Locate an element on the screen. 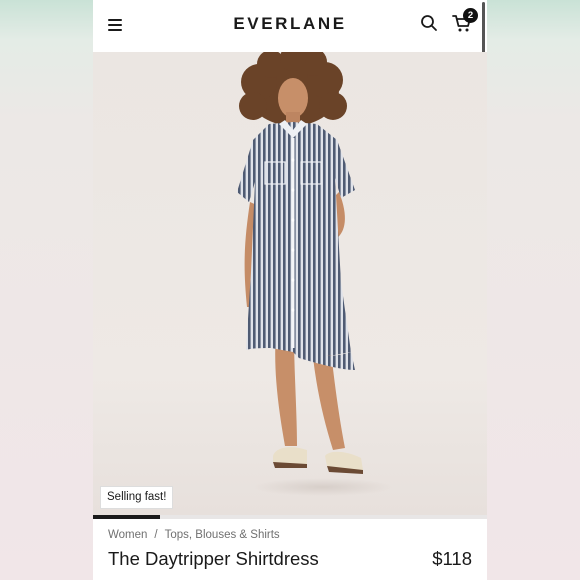 The width and height of the screenshot is (580, 580). site-header: EVERLANE 2 is located at coordinates (290, 28).